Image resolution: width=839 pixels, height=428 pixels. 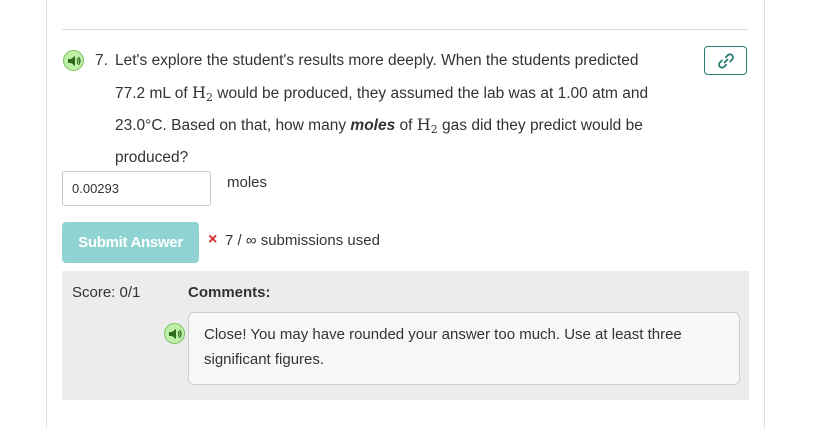 What do you see at coordinates (542, 125) in the screenshot?
I see `question-line-4: gas did they predict would be` at bounding box center [542, 125].